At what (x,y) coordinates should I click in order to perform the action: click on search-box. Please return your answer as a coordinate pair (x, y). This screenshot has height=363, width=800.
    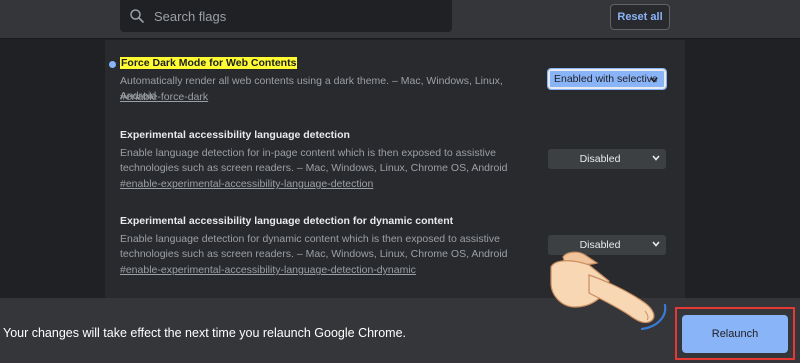
    Looking at the image, I should click on (286, 16).